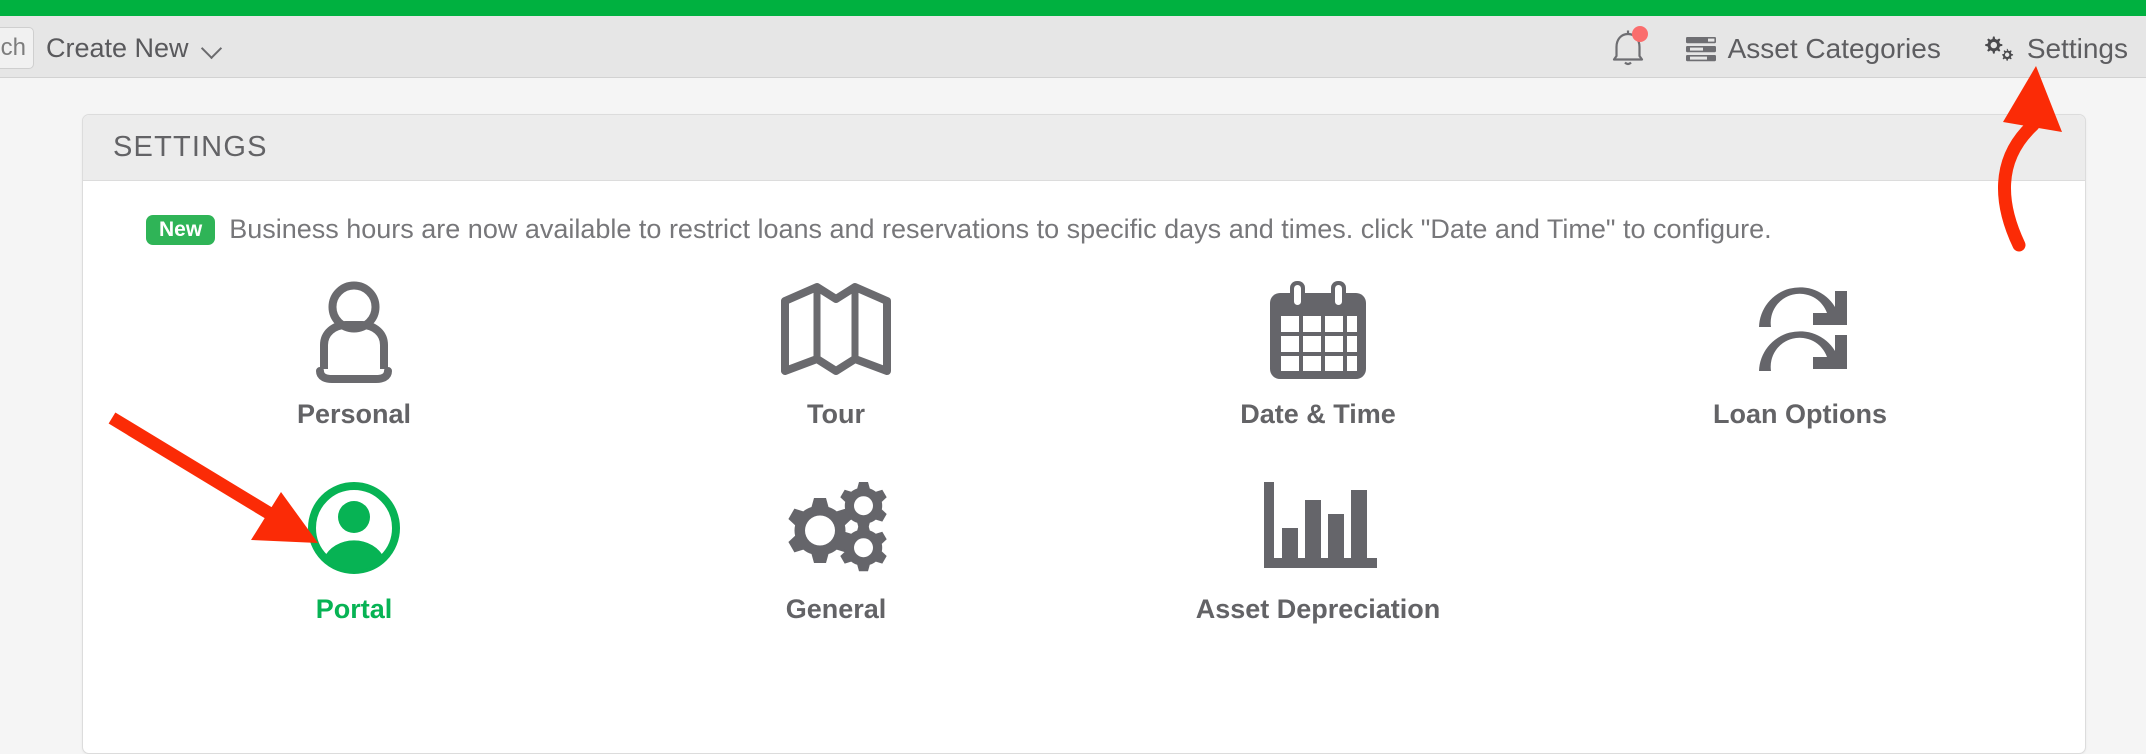 This screenshot has height=754, width=2146. What do you see at coordinates (1320, 525) in the screenshot?
I see `bar-chart-icon` at bounding box center [1320, 525].